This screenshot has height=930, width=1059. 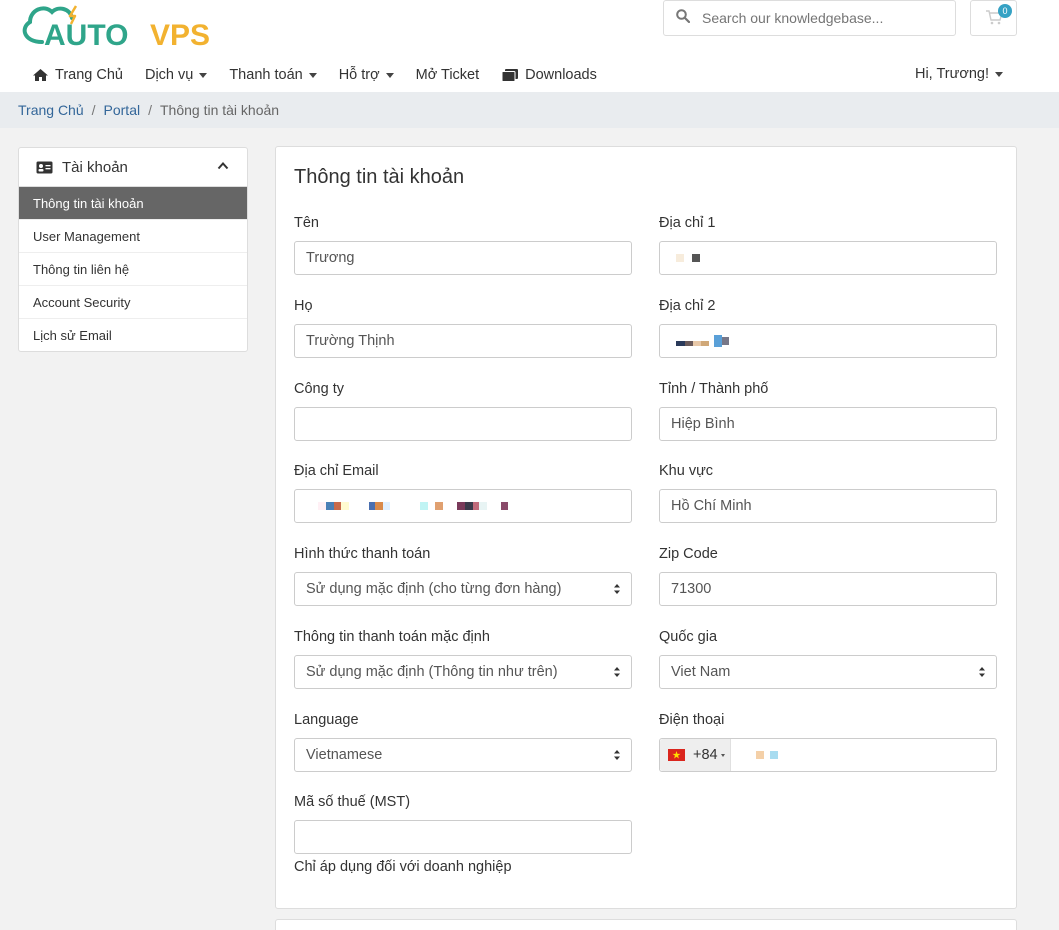 What do you see at coordinates (828, 424) in the screenshot?
I see `city-input: Hiệp Bình` at bounding box center [828, 424].